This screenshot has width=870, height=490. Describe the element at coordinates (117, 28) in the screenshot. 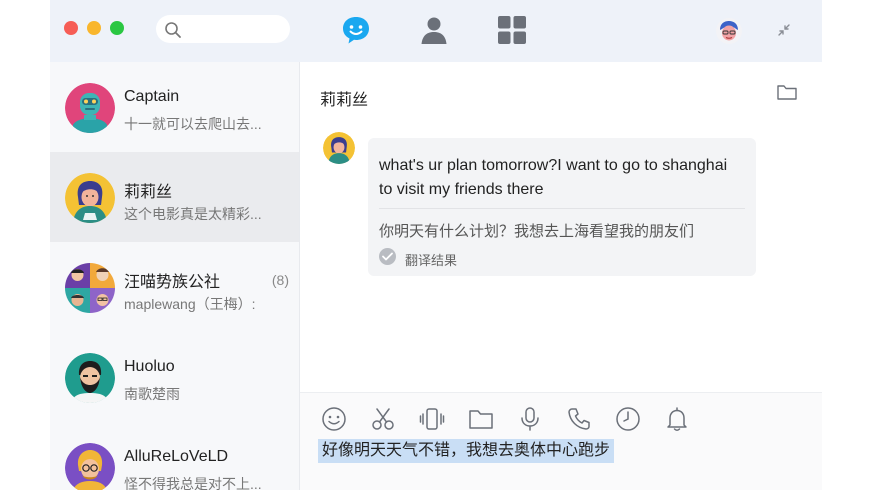

I see `maximize-window-button` at that location.